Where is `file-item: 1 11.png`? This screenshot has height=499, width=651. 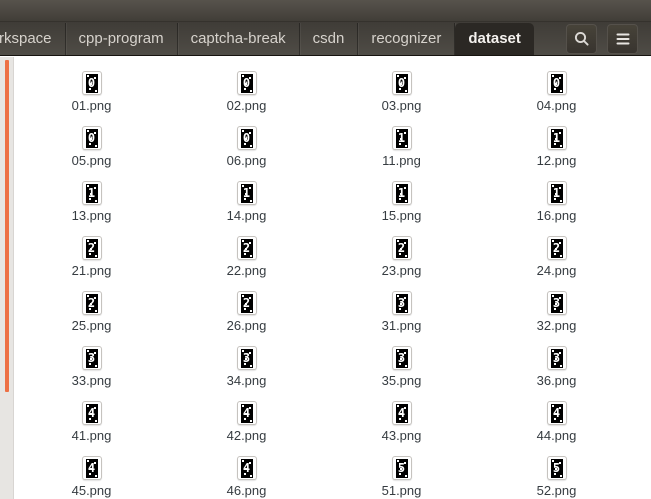
file-item: 1 11.png is located at coordinates (401, 153).